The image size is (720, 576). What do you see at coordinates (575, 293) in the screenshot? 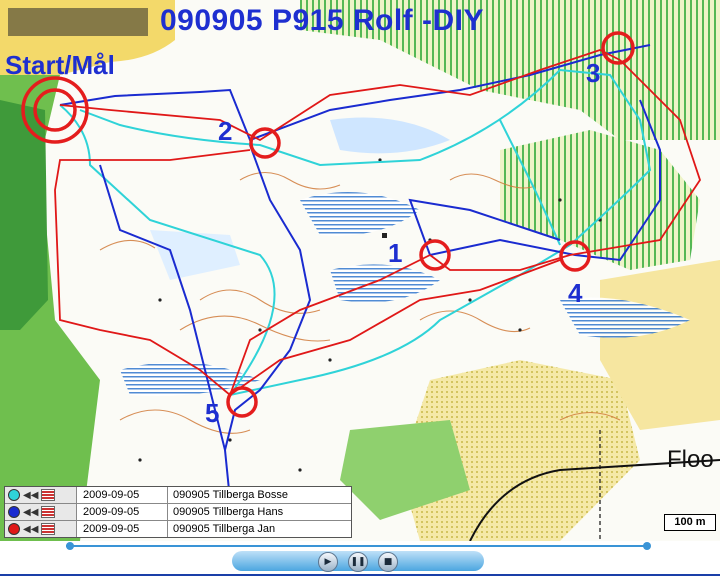
I see `control-number-4: 4` at bounding box center [575, 293].